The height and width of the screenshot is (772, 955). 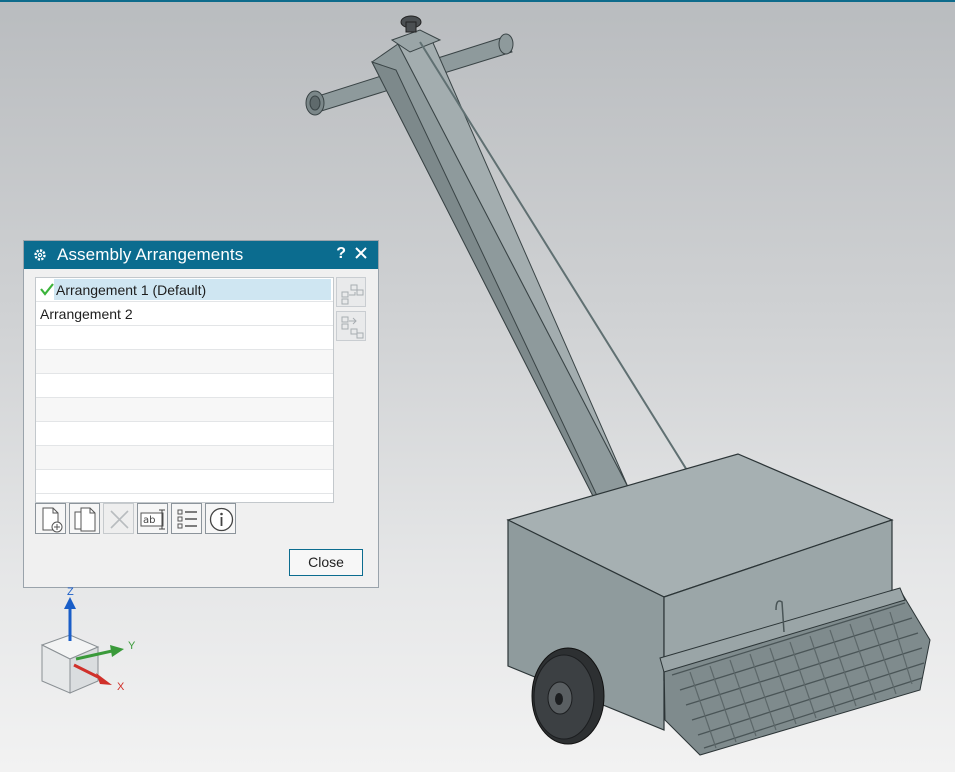 I want to click on copy-icon, so click(x=85, y=519).